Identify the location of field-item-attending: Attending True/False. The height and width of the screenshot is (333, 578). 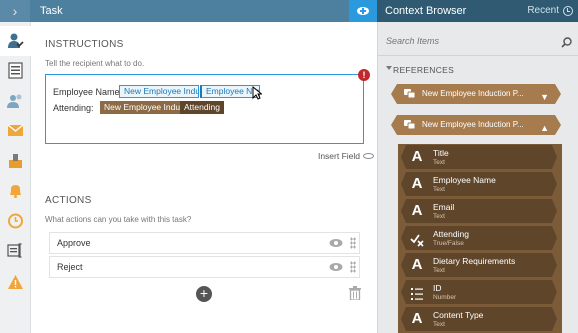
(479, 238).